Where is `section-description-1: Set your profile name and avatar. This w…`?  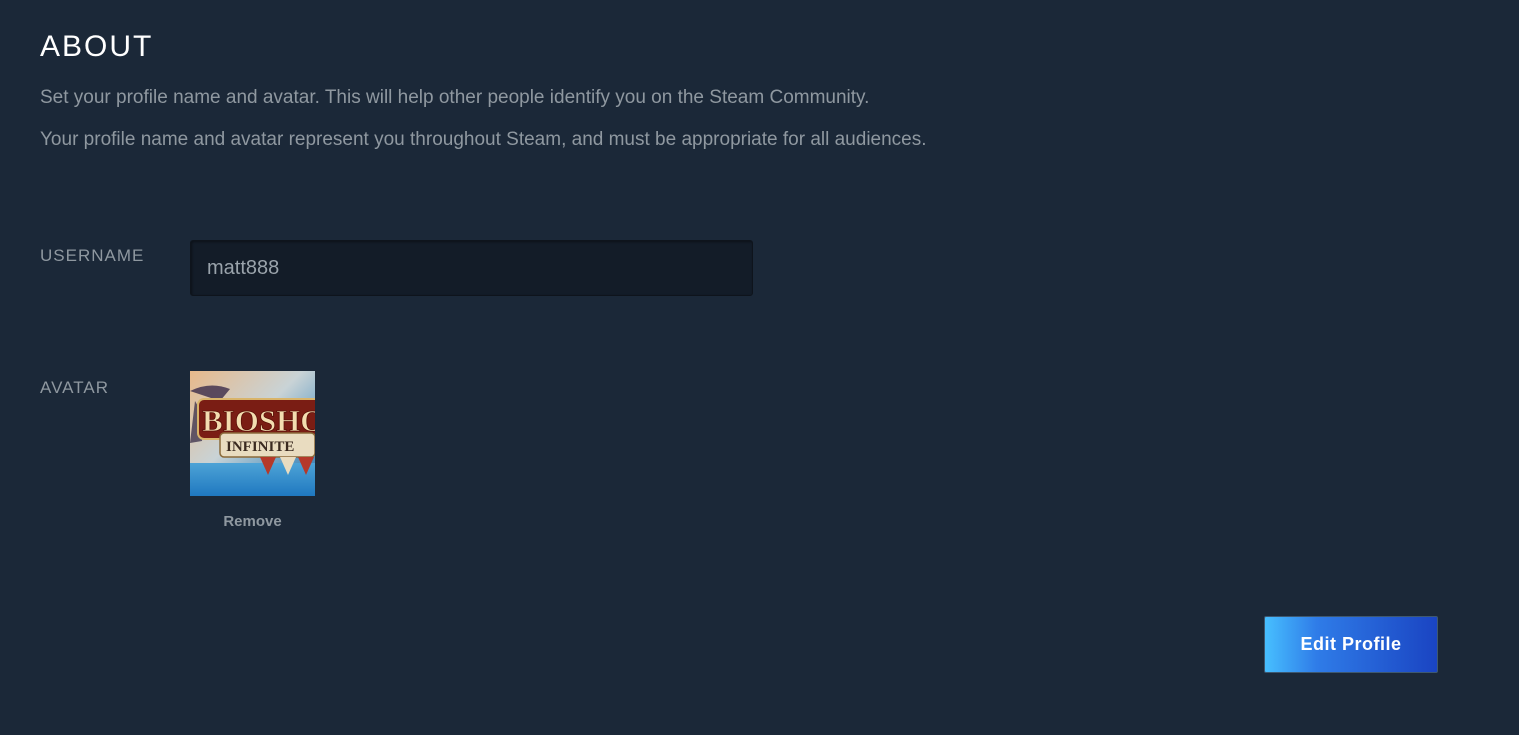 section-description-1: Set your profile name and avatar. This w… is located at coordinates (455, 97).